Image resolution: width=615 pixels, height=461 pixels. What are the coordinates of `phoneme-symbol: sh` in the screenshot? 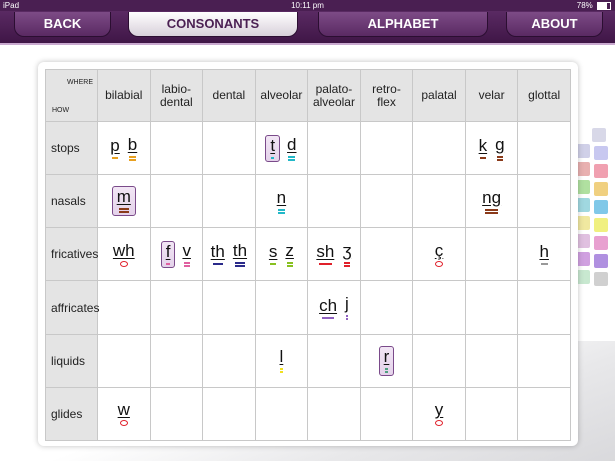 It's located at (325, 252).